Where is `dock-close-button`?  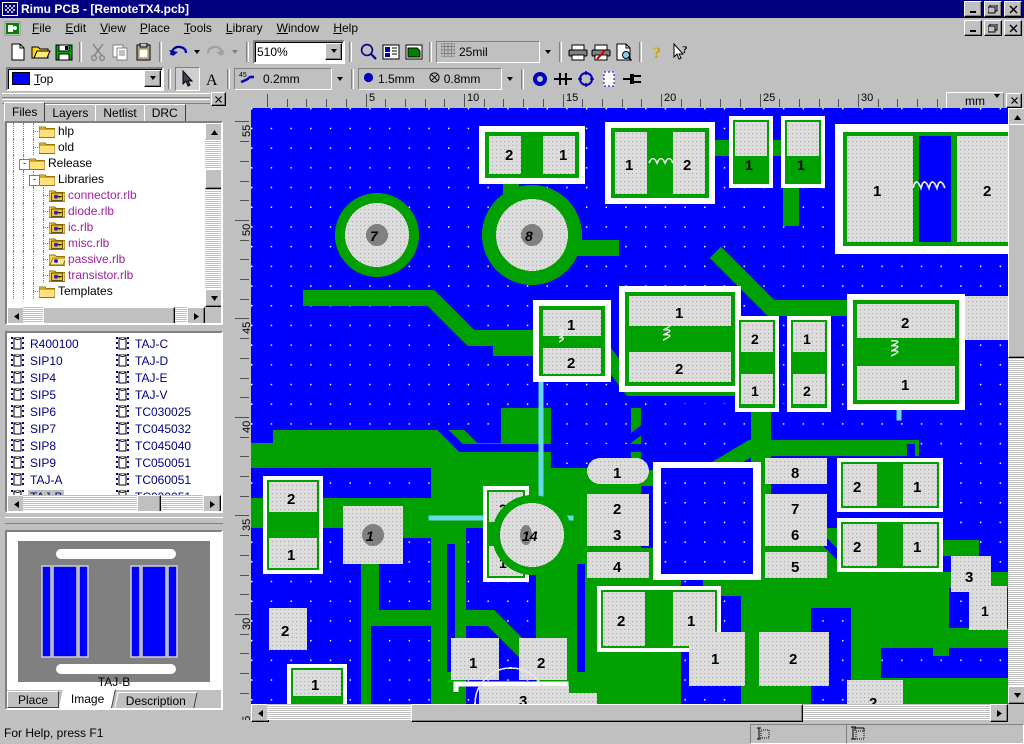
dock-close-button is located at coordinates (218, 99).